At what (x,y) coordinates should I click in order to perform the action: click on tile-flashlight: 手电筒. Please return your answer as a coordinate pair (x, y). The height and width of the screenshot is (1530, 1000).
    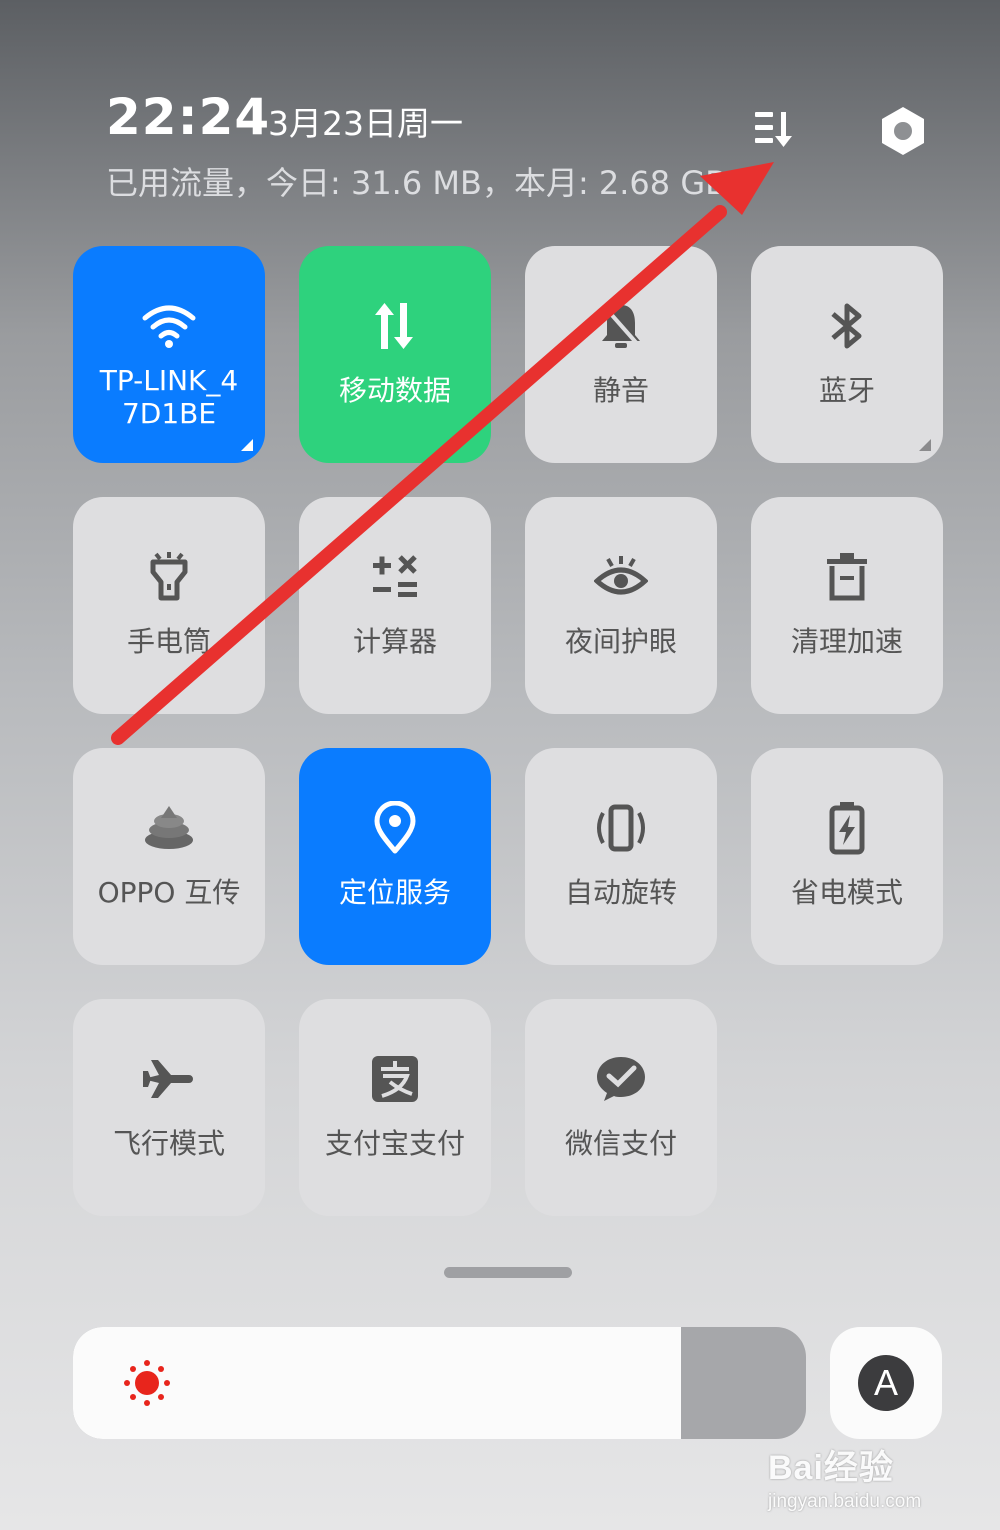
    Looking at the image, I should click on (169, 605).